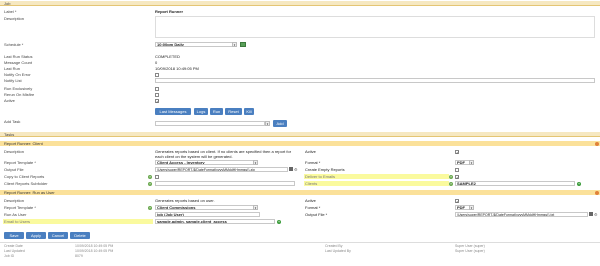 Image resolution: width=600 pixels, height=266 pixels. What do you see at coordinates (14, 169) in the screenshot?
I see `client-output-file-label: Output File` at bounding box center [14, 169].